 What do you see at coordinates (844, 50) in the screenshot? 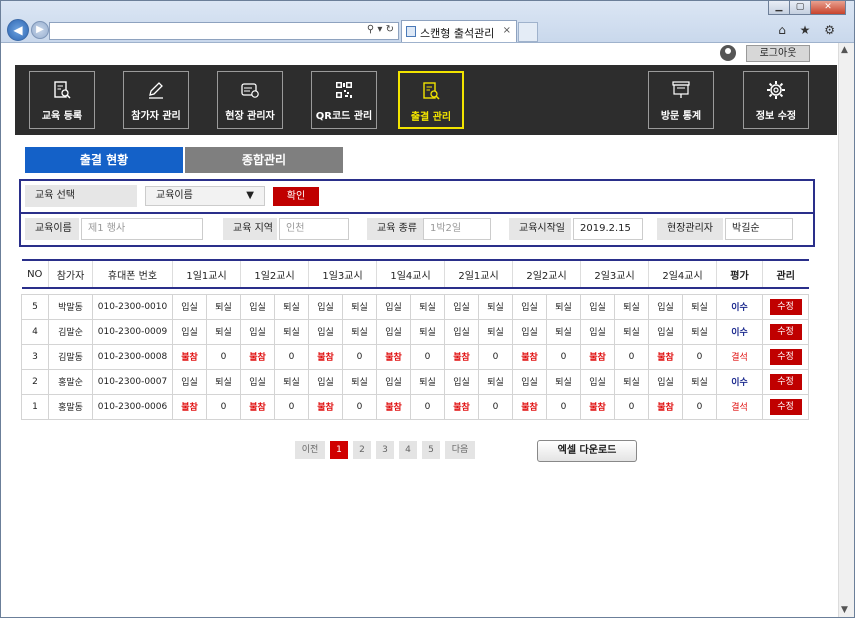
I see `scroll-up-icon: ▲` at bounding box center [844, 50].